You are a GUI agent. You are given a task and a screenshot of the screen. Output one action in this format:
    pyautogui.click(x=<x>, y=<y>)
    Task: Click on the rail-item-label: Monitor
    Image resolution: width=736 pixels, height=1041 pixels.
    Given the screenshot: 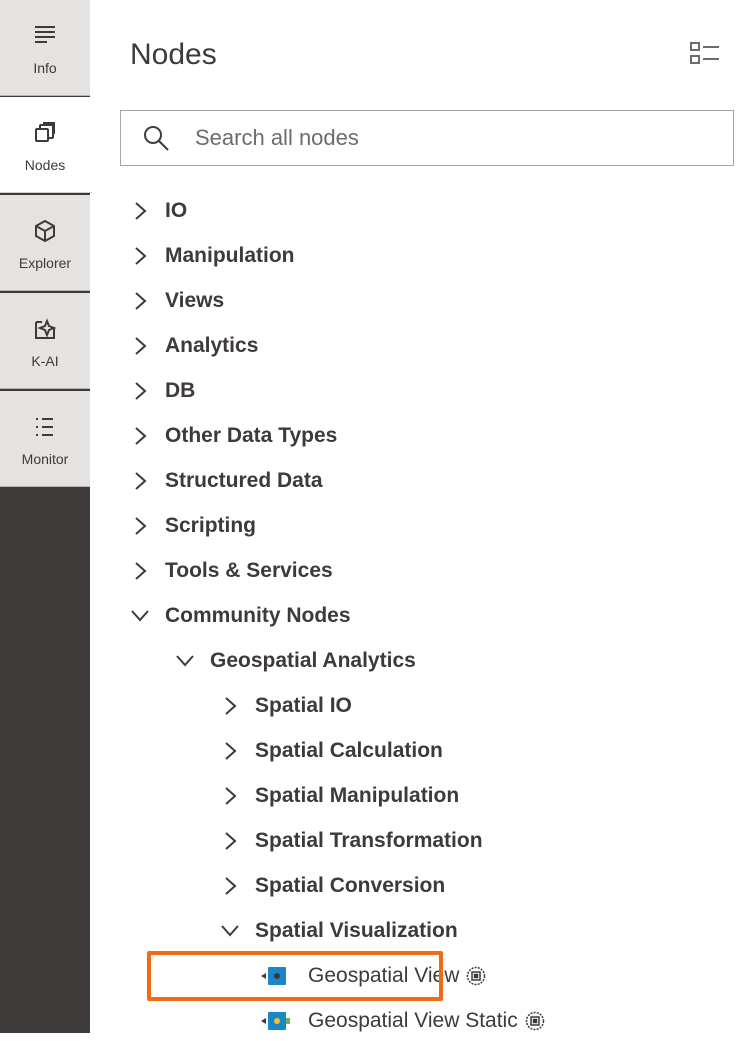 What is the action you would take?
    pyautogui.click(x=45, y=459)
    